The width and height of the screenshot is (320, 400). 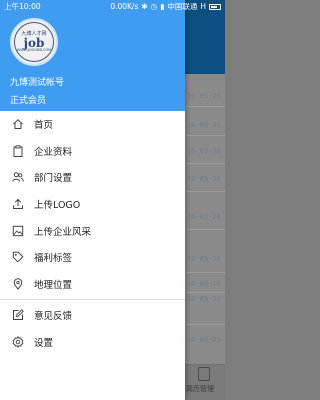 I want to click on menu-label: 企业资料, so click(x=53, y=152).